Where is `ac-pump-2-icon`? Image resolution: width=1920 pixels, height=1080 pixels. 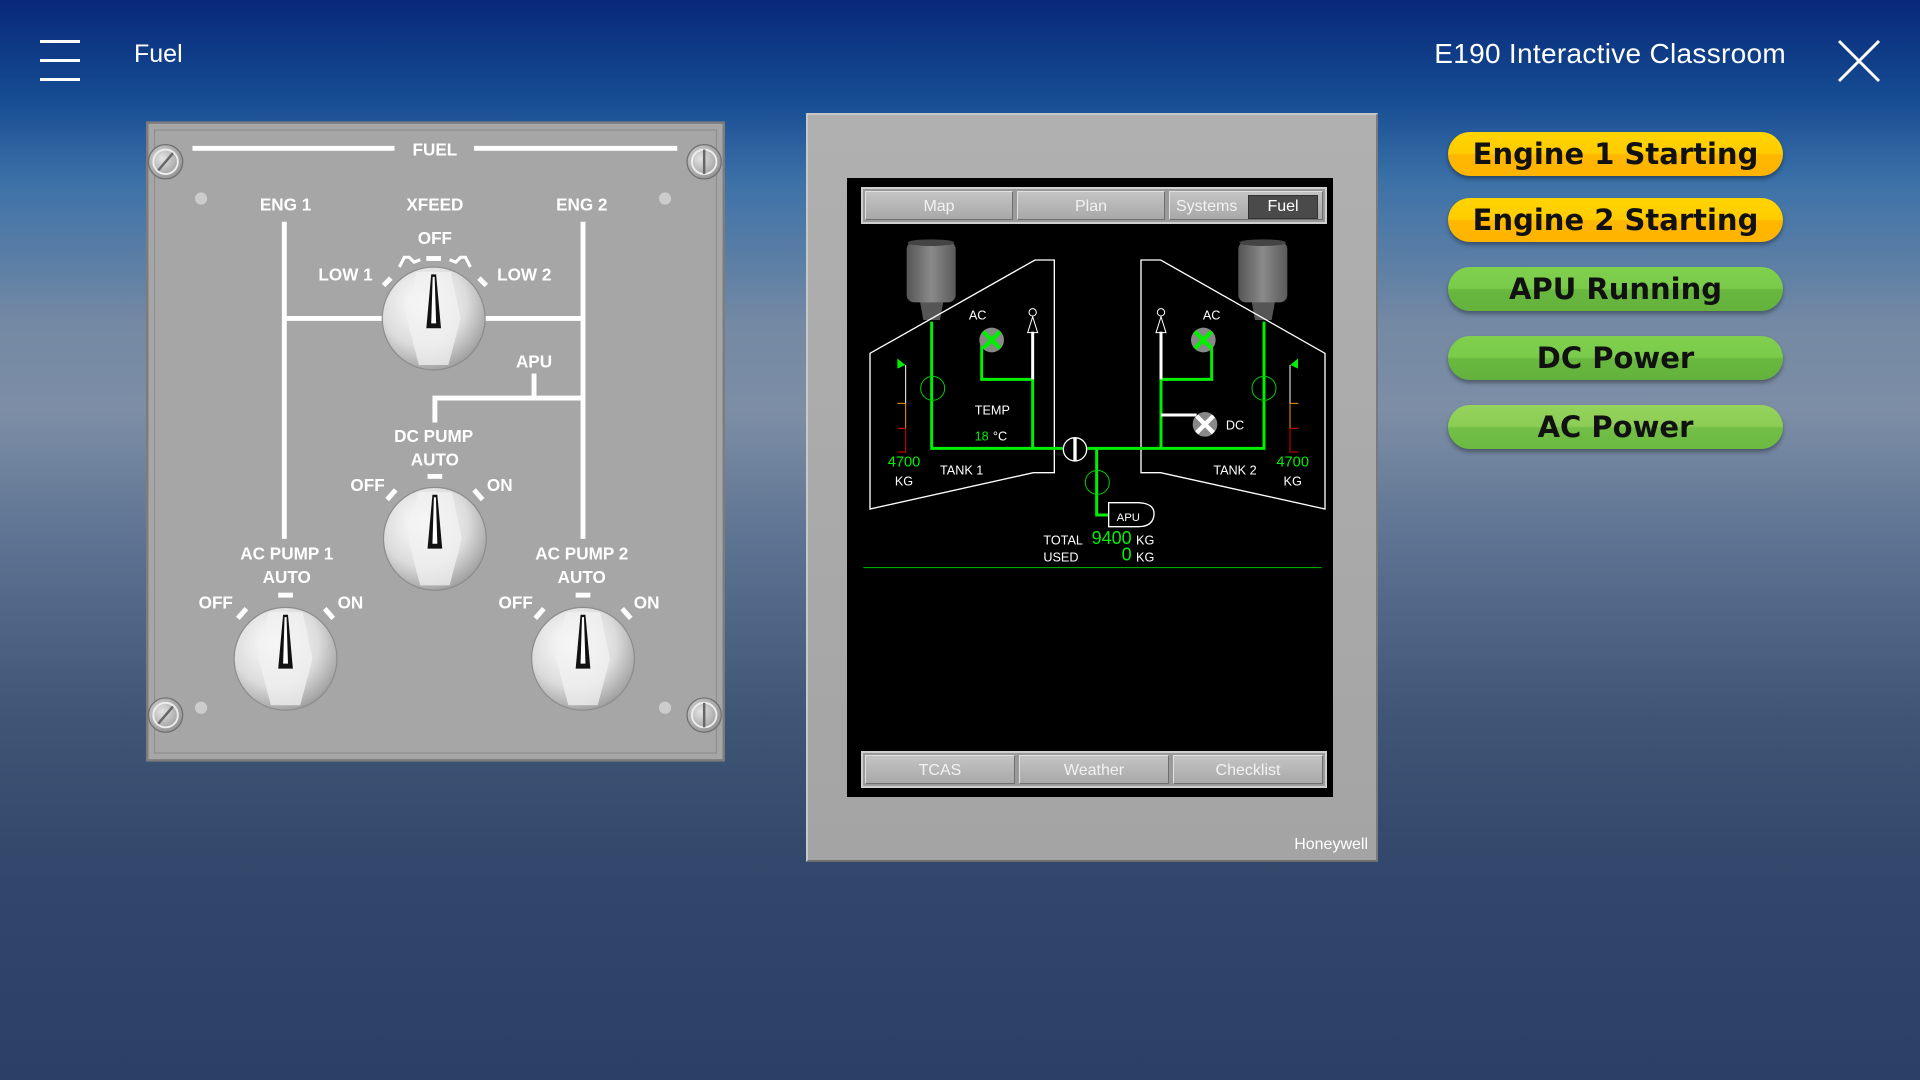 ac-pump-2-icon is located at coordinates (1203, 340).